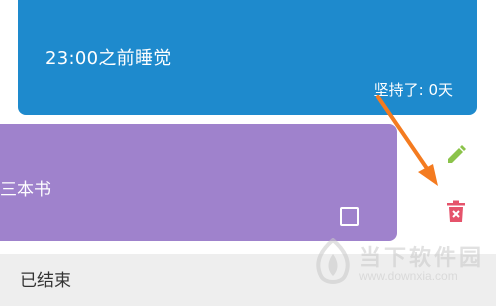 This screenshot has height=306, width=496. I want to click on habit-title: 三本书, so click(25, 190).